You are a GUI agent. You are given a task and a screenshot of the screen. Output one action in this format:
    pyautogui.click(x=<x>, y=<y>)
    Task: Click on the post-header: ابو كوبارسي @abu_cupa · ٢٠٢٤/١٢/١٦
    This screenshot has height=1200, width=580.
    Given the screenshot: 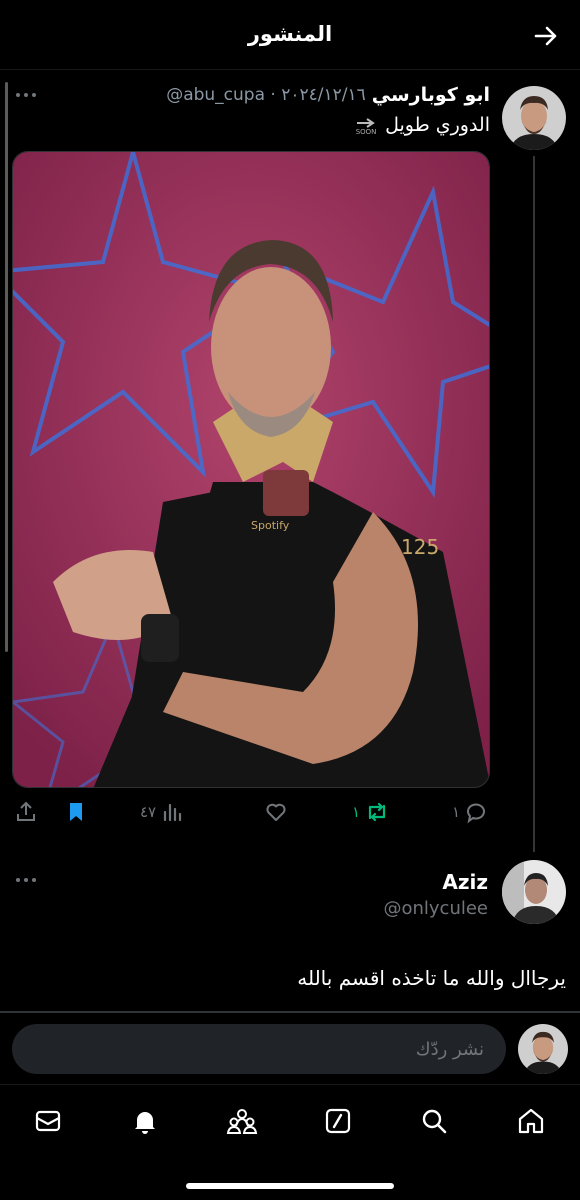 What is the action you would take?
    pyautogui.click(x=328, y=95)
    